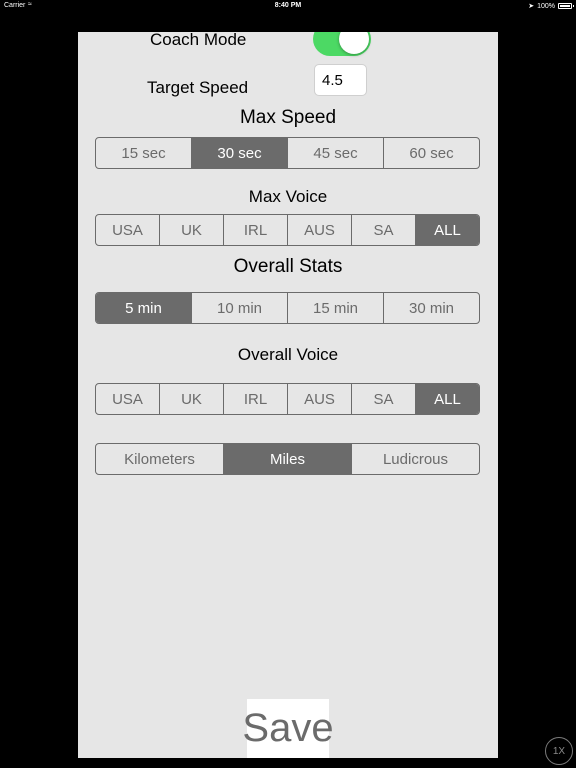 This screenshot has width=576, height=768. I want to click on save-button: Save, so click(288, 728).